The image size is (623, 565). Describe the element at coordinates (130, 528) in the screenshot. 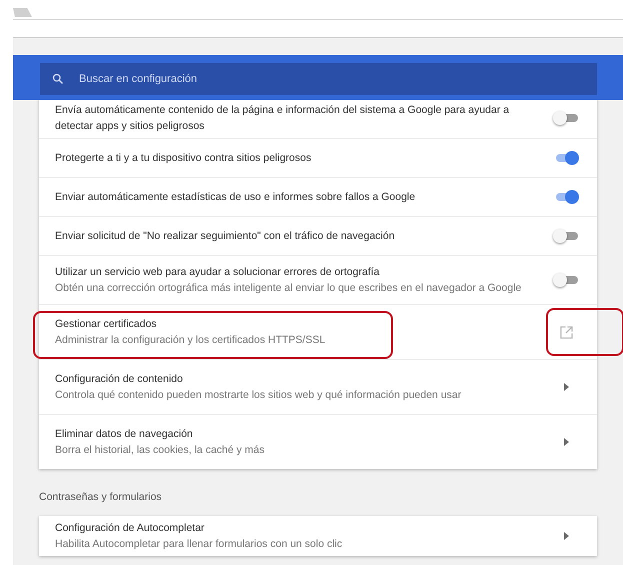

I see `setting-title: Configuración de Autocompletar` at that location.